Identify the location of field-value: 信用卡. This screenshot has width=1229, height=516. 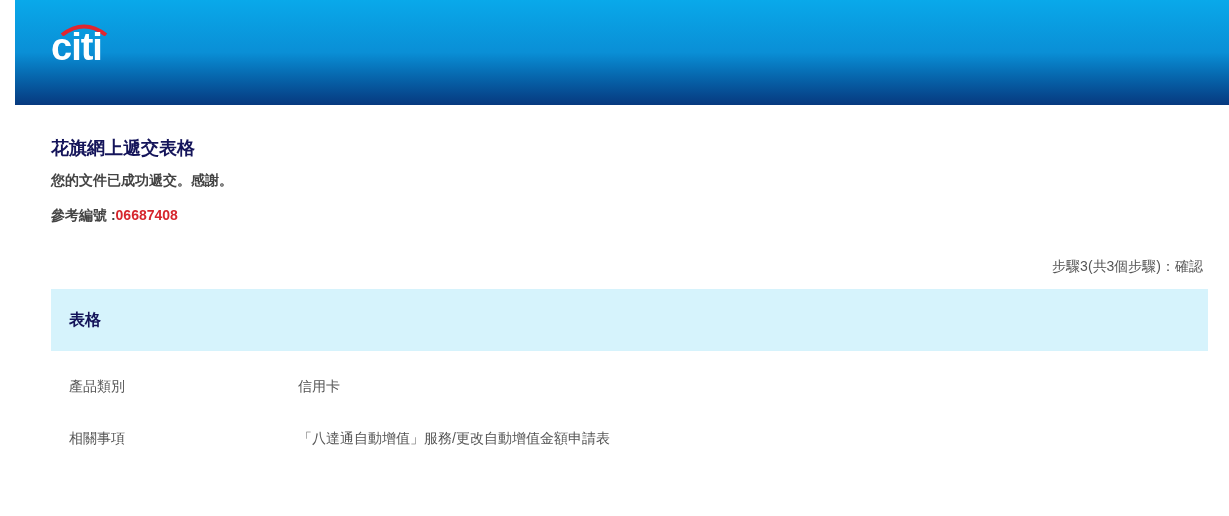
(319, 386).